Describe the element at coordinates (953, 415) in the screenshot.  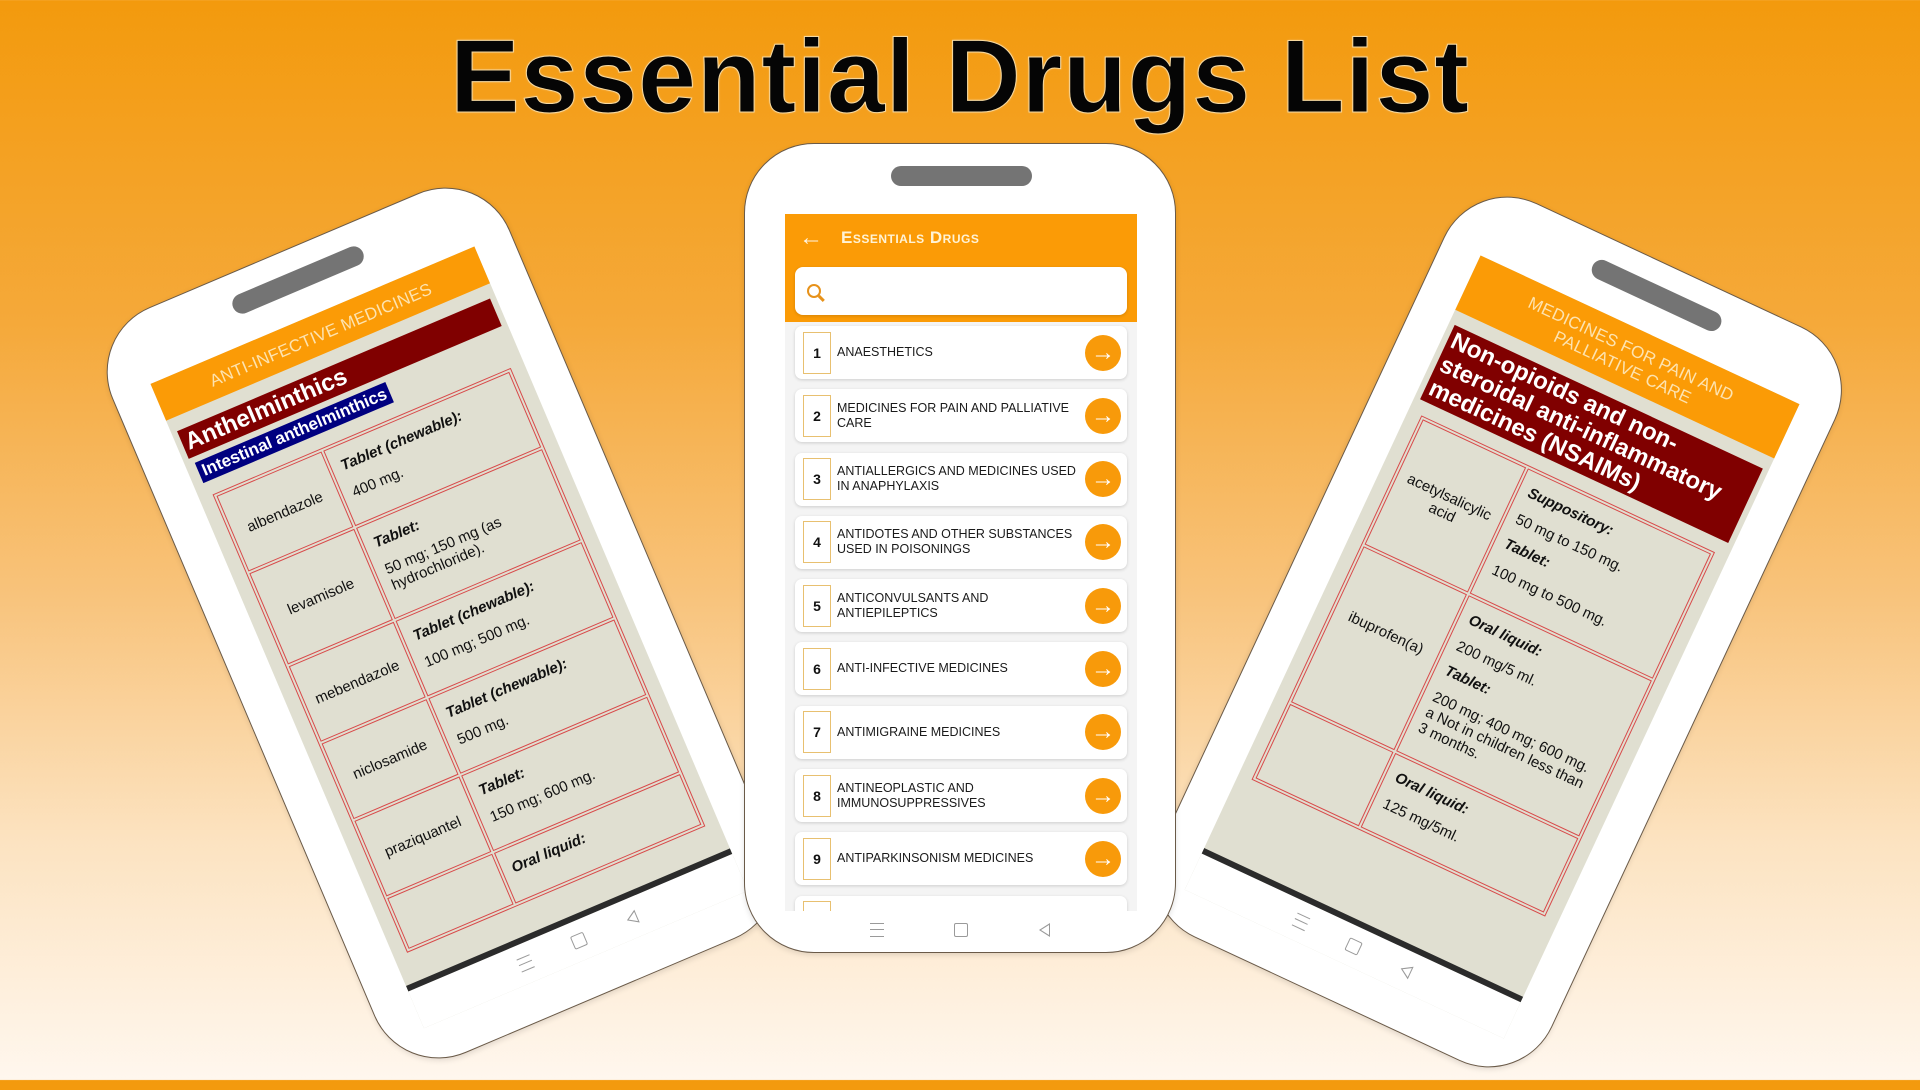
I see `item-label: MEDICINES FOR PAIN AND PALLIATIVE CARE` at that location.